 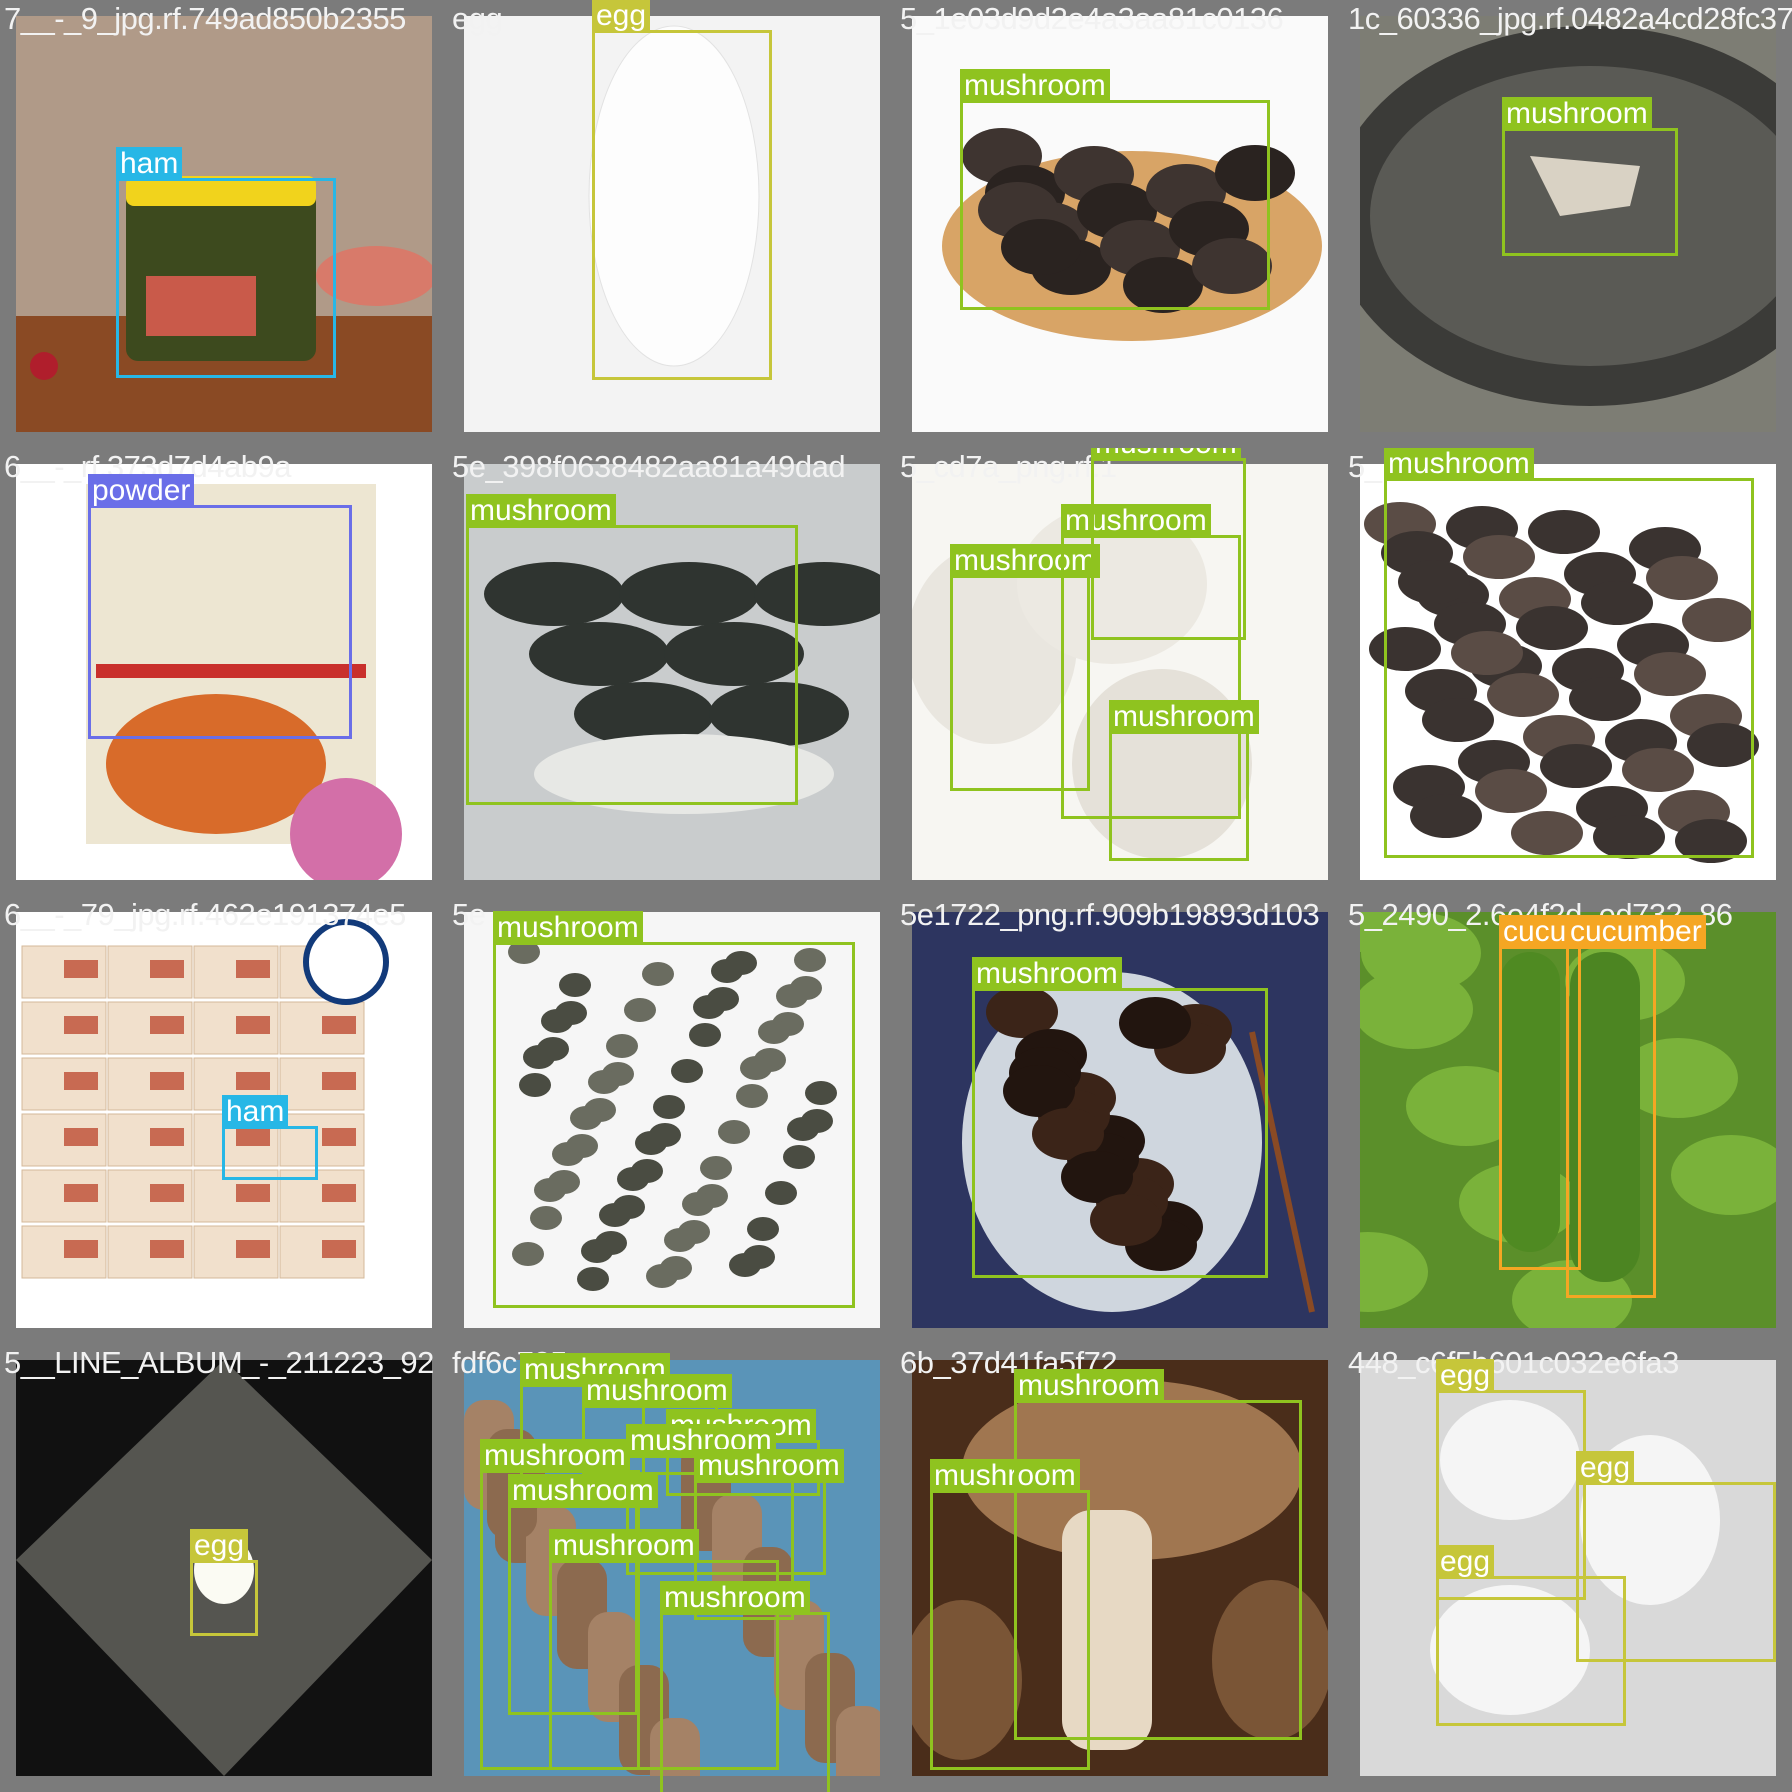 I want to click on image-filename: 448_c6f5b601c032e6fa3, so click(x=1513, y=1362).